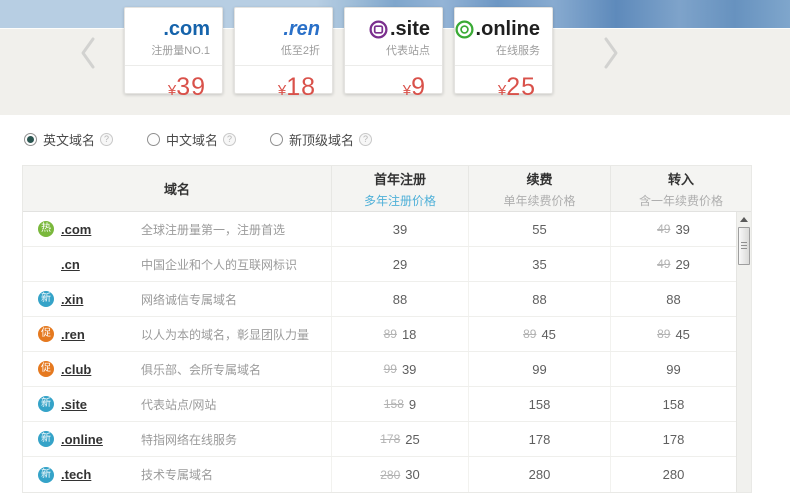 The width and height of the screenshot is (790, 495). I want to click on current-price: 35, so click(539, 264).